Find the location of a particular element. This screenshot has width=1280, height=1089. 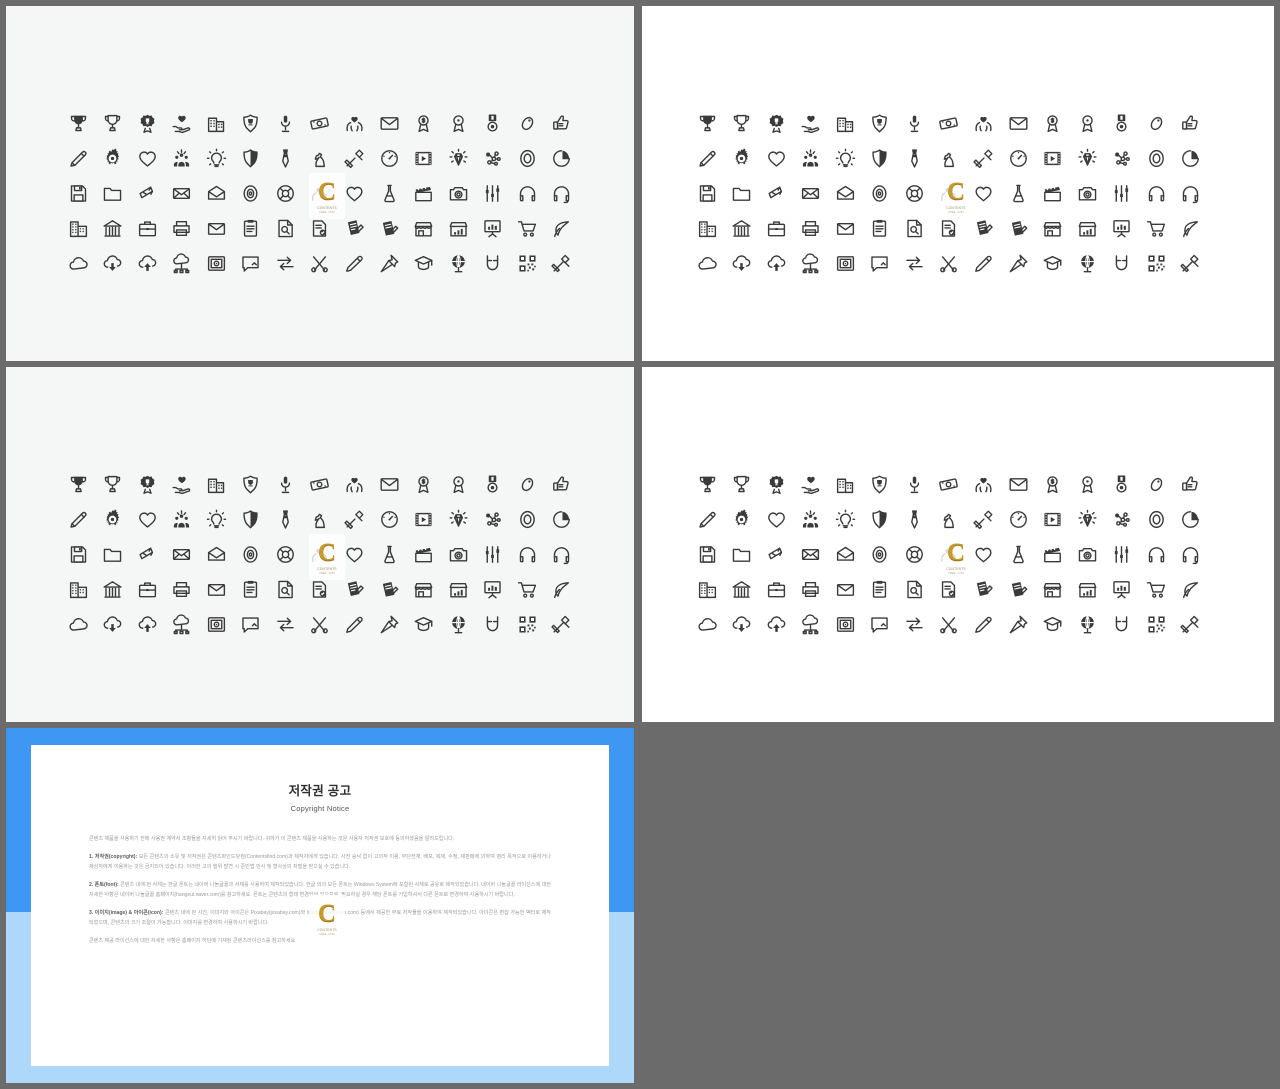

necktie-icon is located at coordinates (914, 159).